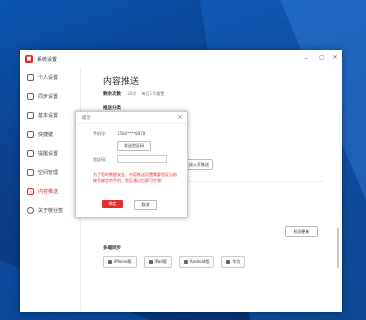 This screenshot has width=366, height=320. Describe the element at coordinates (100, 159) in the screenshot. I see `code-label: 验证码:` at that location.